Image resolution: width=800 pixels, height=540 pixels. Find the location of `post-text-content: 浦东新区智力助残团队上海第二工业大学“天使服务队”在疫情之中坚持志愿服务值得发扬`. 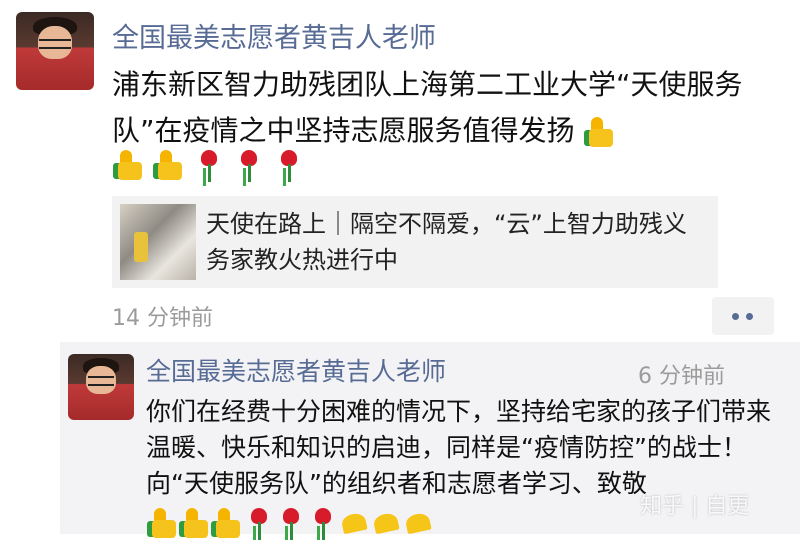

post-text-content: 浦东新区智力助残团队上海第二工业大学“天使服务队”在疫情之中坚持志愿服务值得发扬 is located at coordinates (427, 107).